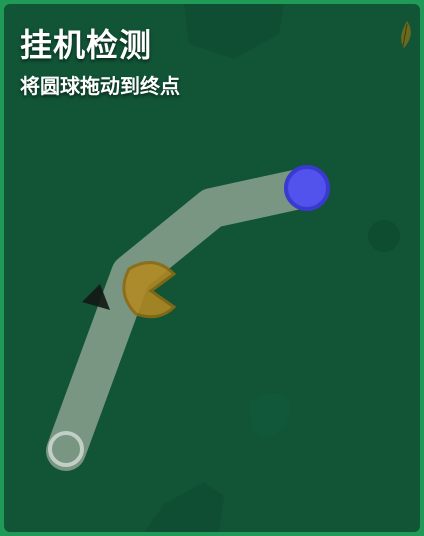 The width and height of the screenshot is (424, 536). I want to click on bg-decoration-mid, so click(269, 415).